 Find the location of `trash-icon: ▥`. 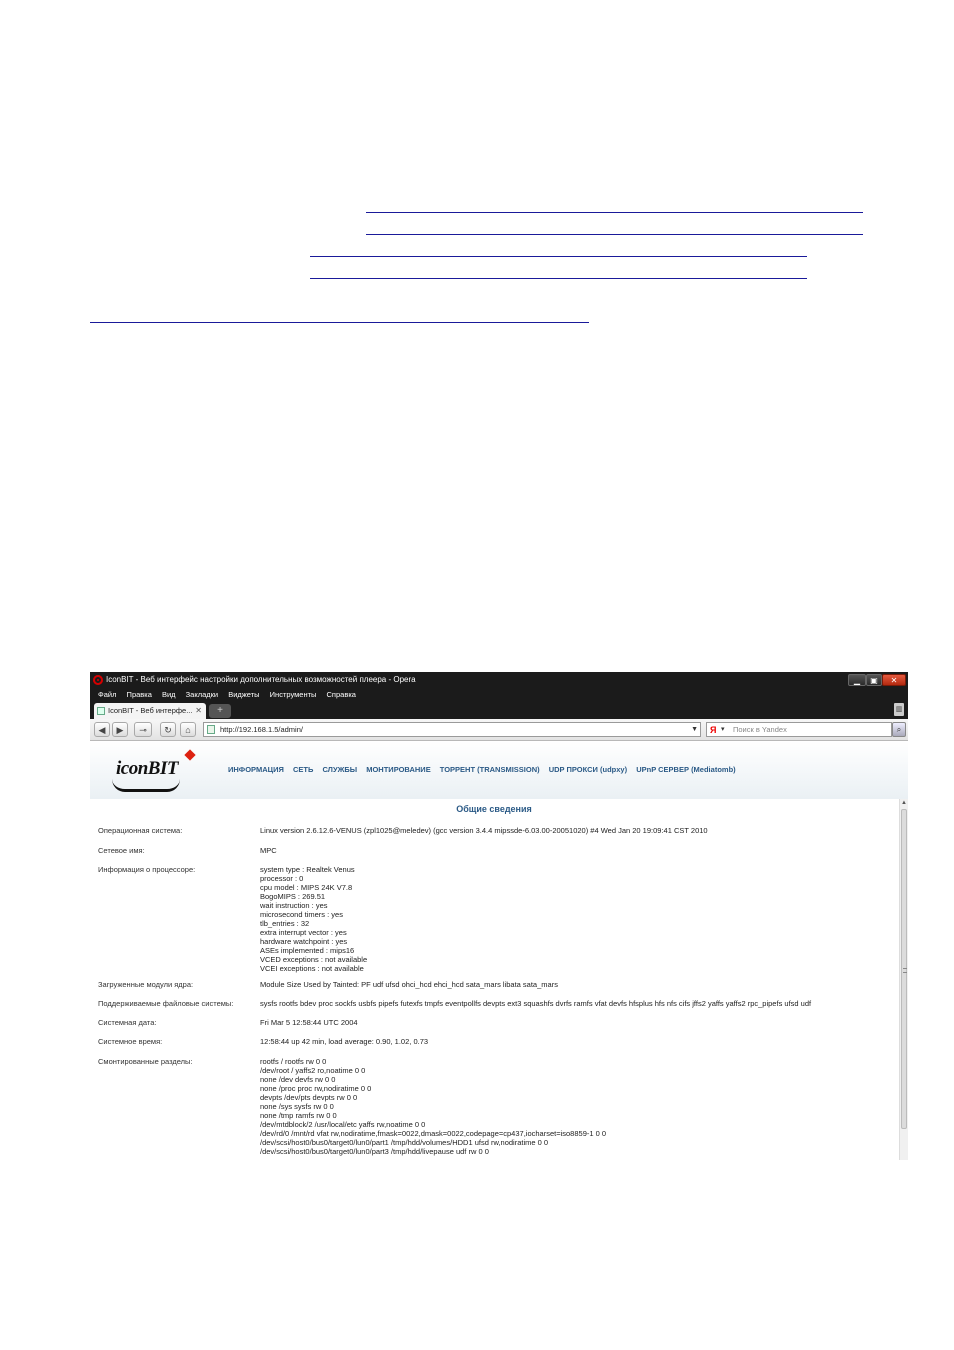

trash-icon: ▥ is located at coordinates (899, 709).